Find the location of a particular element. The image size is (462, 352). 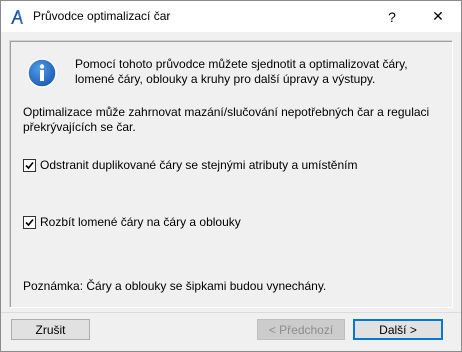

help-button: ? is located at coordinates (392, 16).